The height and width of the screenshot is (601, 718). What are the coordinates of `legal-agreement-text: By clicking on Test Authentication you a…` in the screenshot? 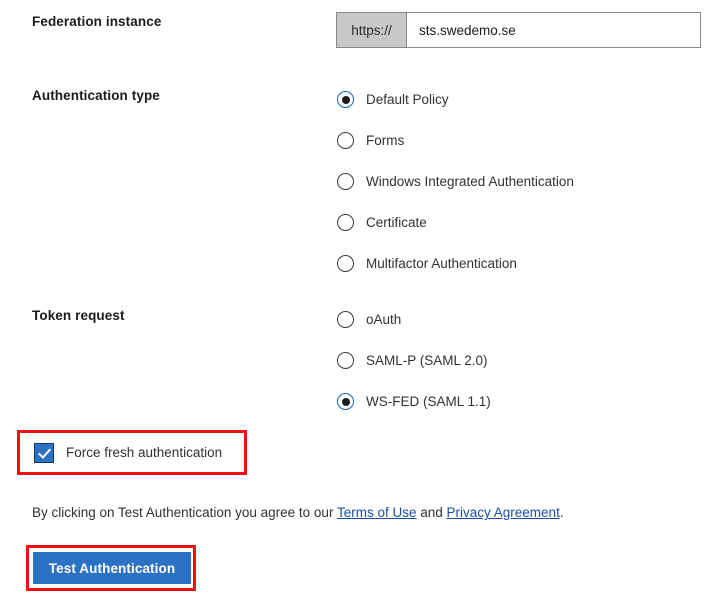 It's located at (298, 512).